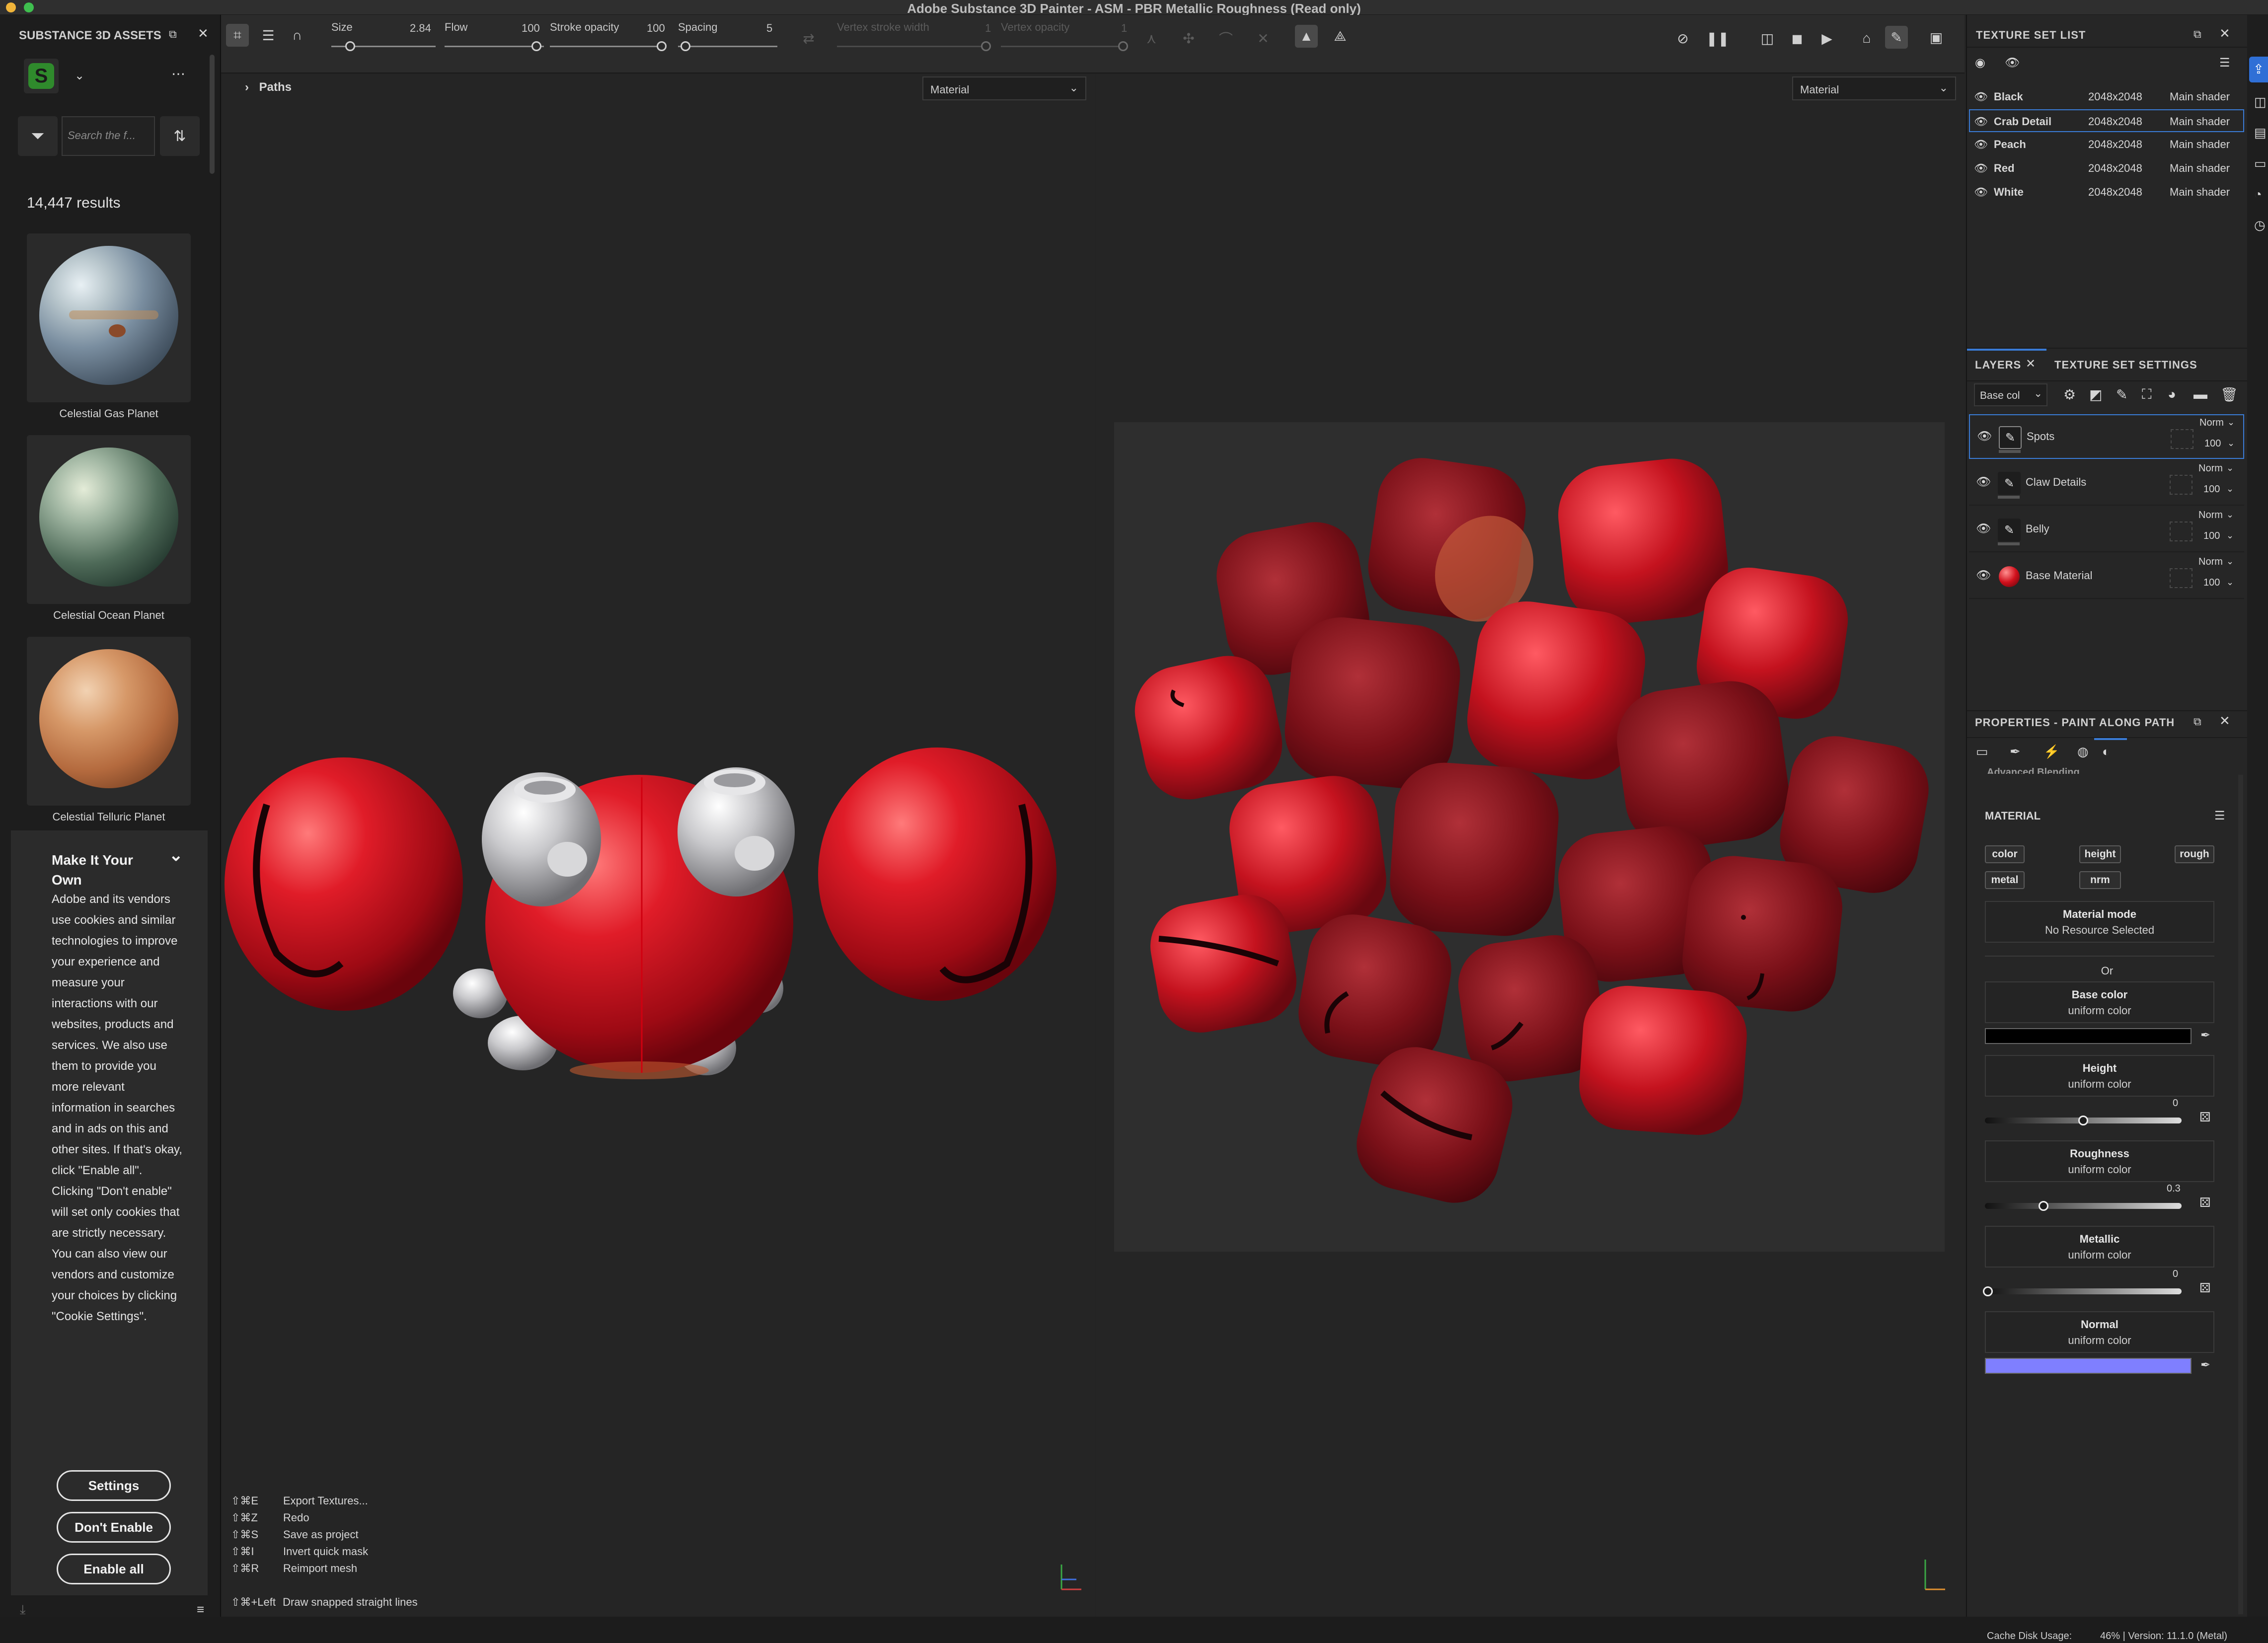 Image resolution: width=2268 pixels, height=1643 pixels. Describe the element at coordinates (1874, 88) in the screenshot. I see `channel-select-2d: Material ⌄` at that location.